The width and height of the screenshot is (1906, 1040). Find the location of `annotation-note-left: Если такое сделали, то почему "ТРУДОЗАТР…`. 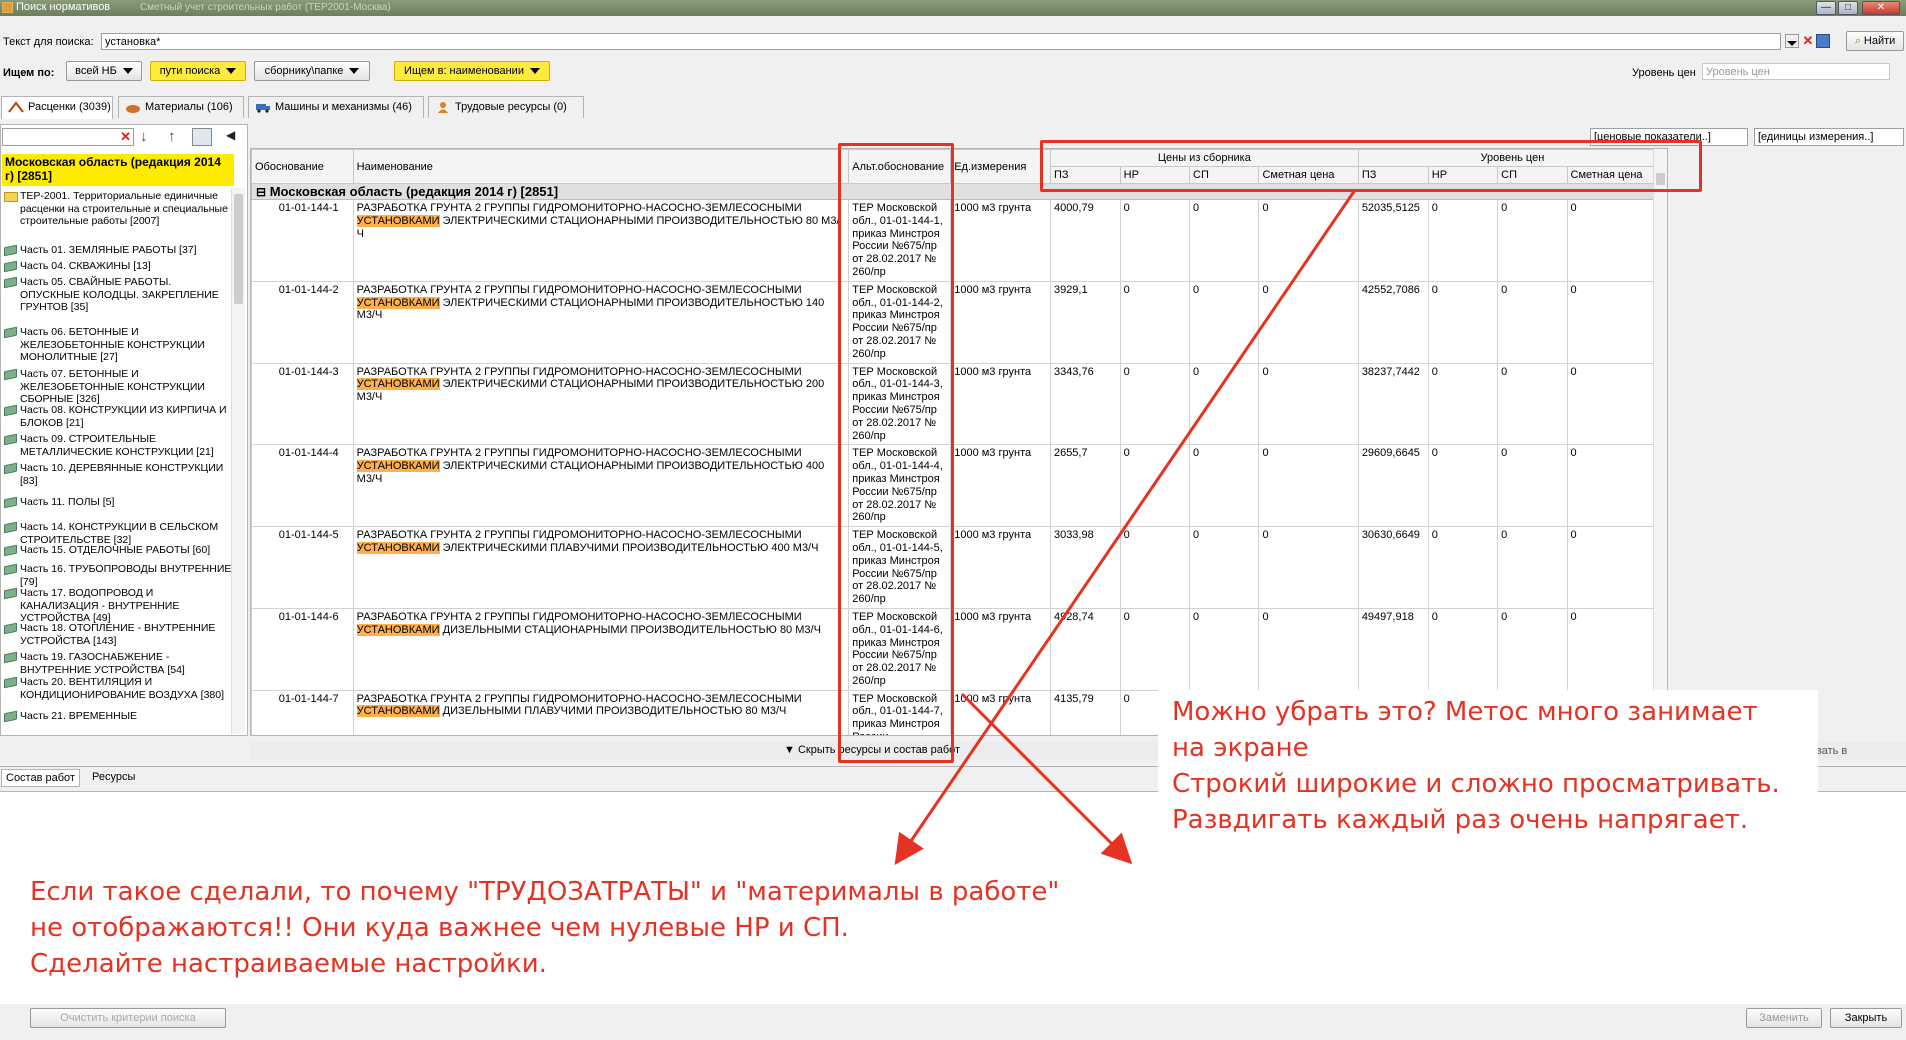

annotation-note-left: Если такое сделали, то почему "ТРУДОЗАТР… is located at coordinates (544, 928).